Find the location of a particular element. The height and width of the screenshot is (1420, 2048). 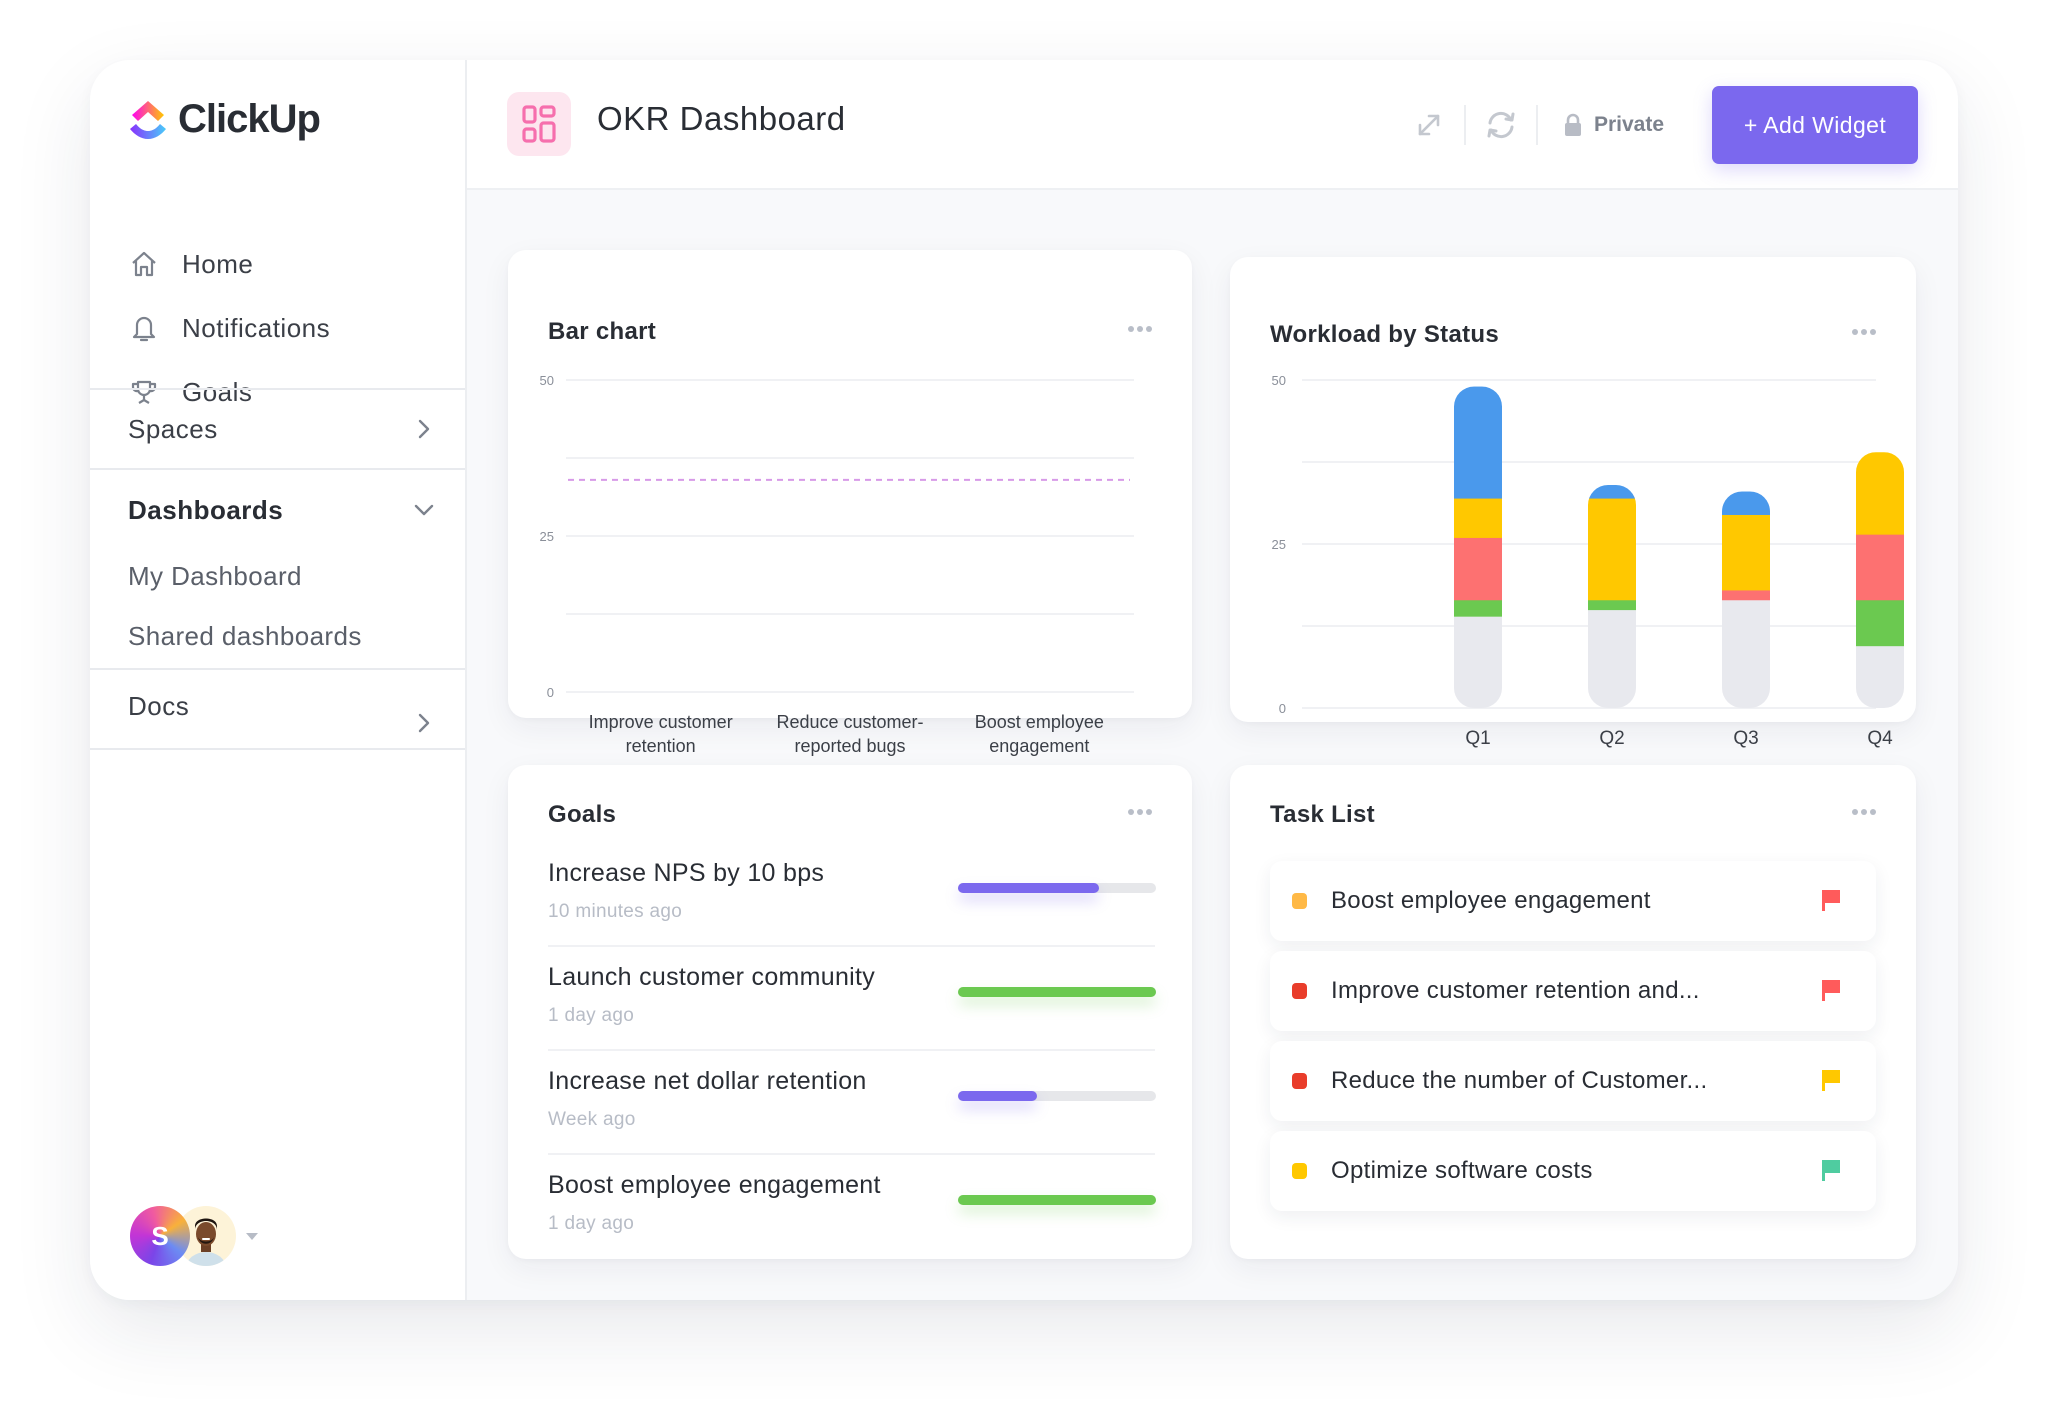

goal-name: Boost employee engagement is located at coordinates (714, 1185).